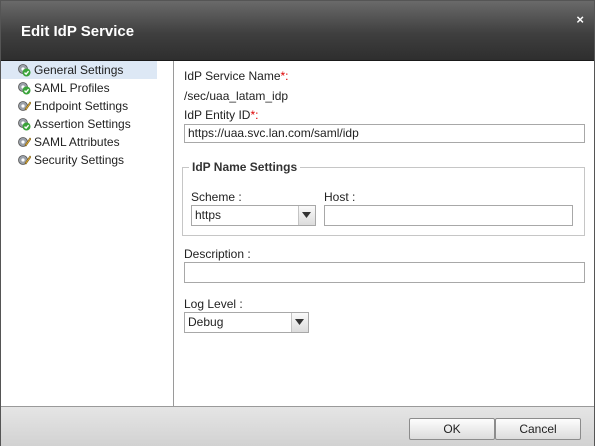  I want to click on sidebar-item-label: Security Settings, so click(79, 160).